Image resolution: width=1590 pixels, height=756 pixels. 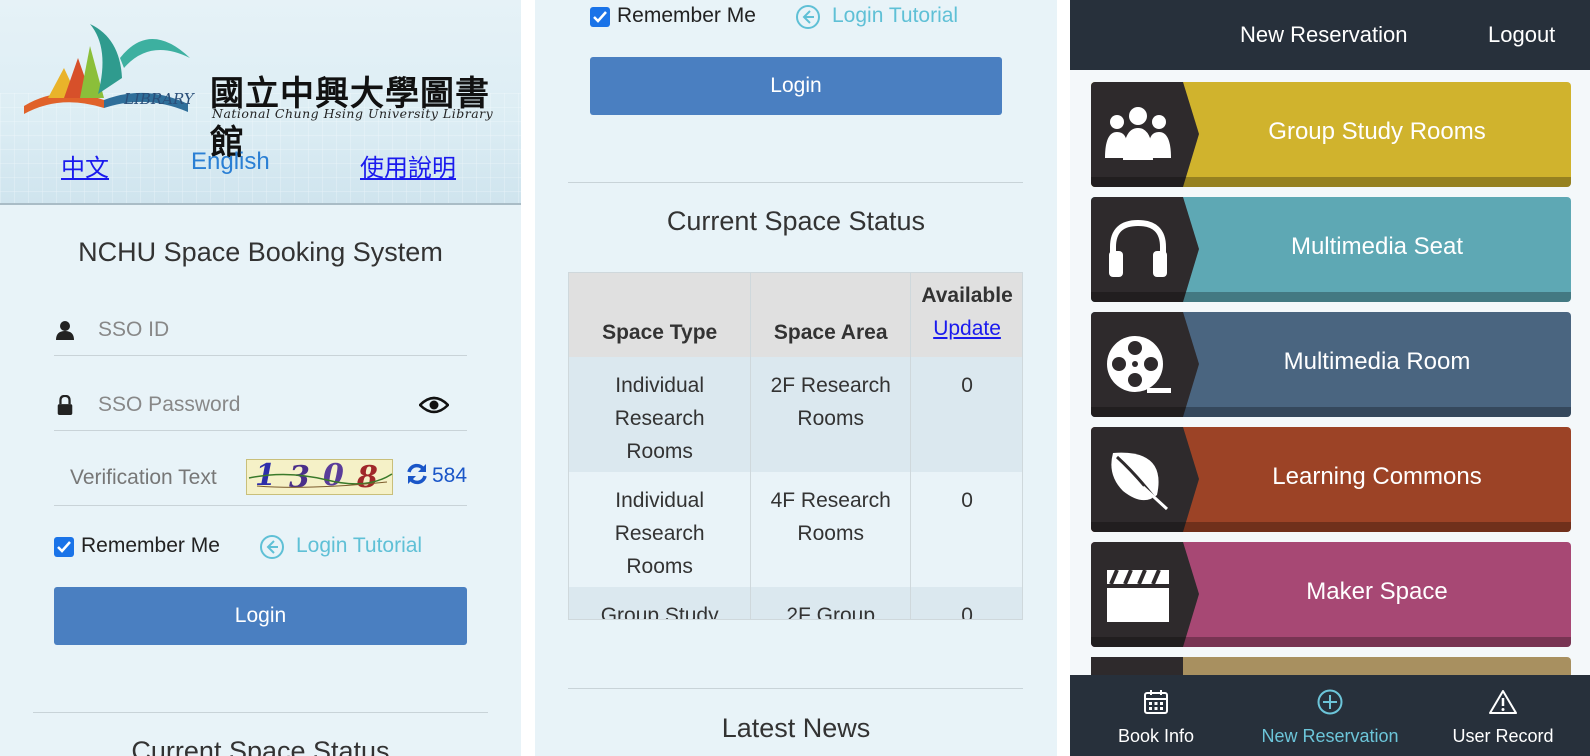 I want to click on book-info-tab: Book Info, so click(x=1156, y=718).